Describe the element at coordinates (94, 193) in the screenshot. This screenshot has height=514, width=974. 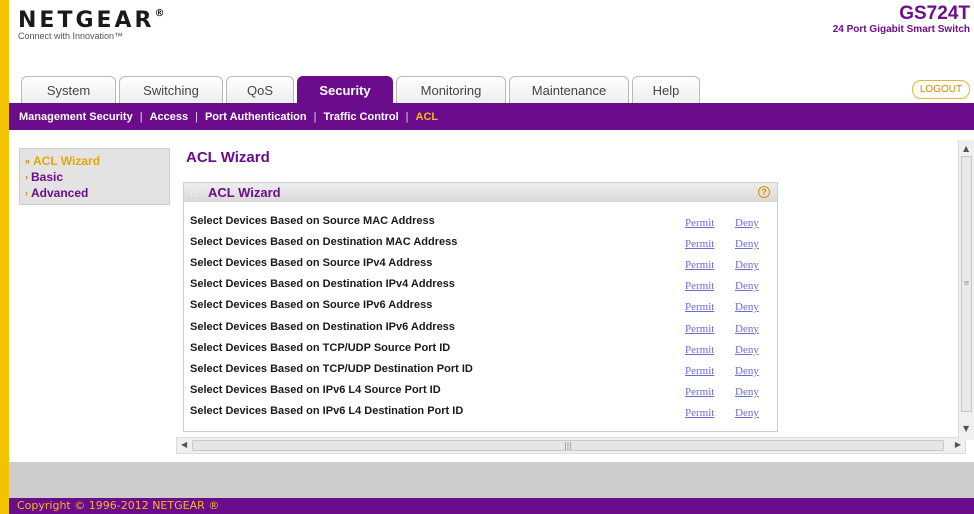
I see `left-menu-item-advanced: › Advanced` at that location.